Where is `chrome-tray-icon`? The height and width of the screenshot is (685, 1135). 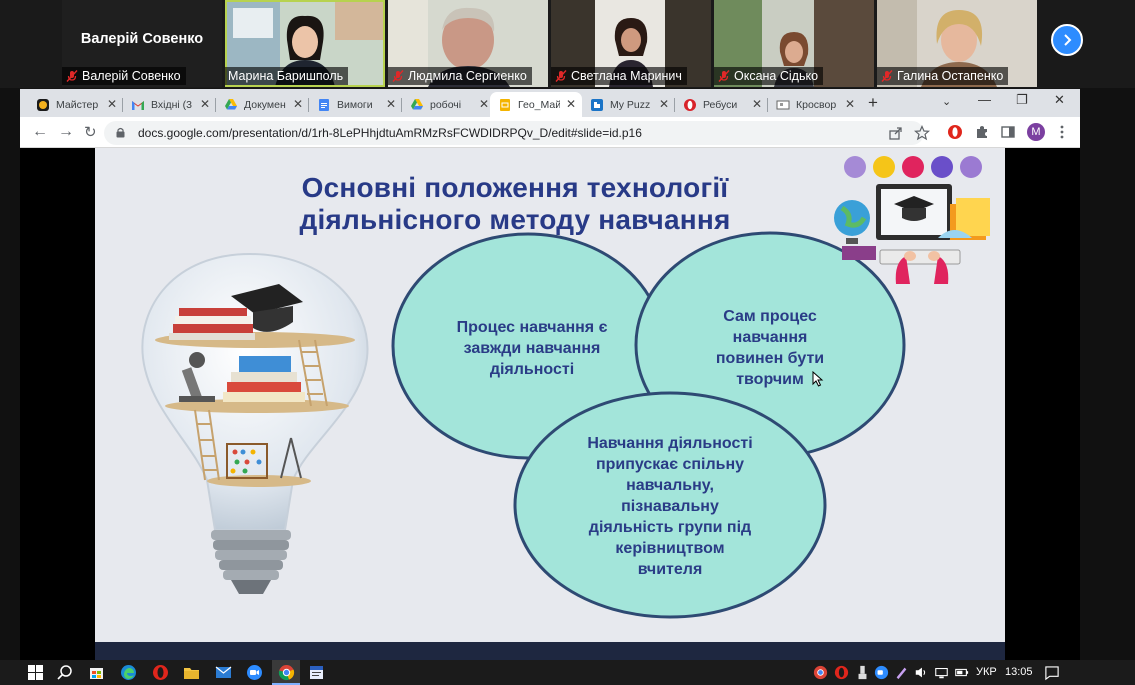
chrome-tray-icon is located at coordinates (820, 672).